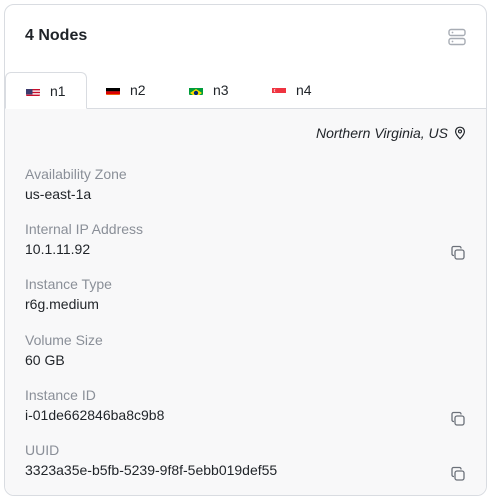  I want to click on node-tabs: n1 n2 n3 n4, so click(245, 90).